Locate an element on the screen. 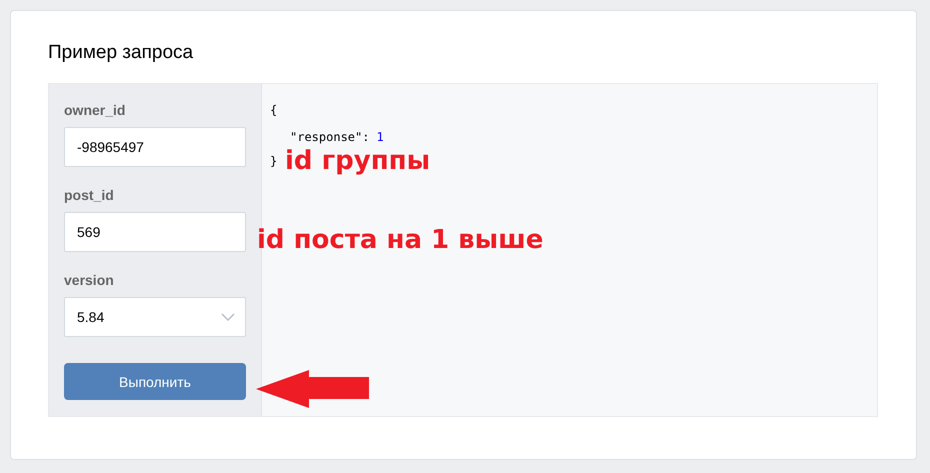  version-select: 5.84 is located at coordinates (155, 317).